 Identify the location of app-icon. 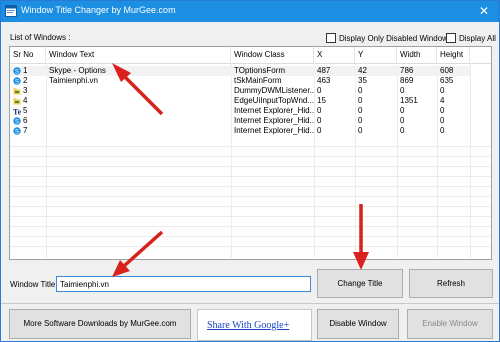
(11, 11).